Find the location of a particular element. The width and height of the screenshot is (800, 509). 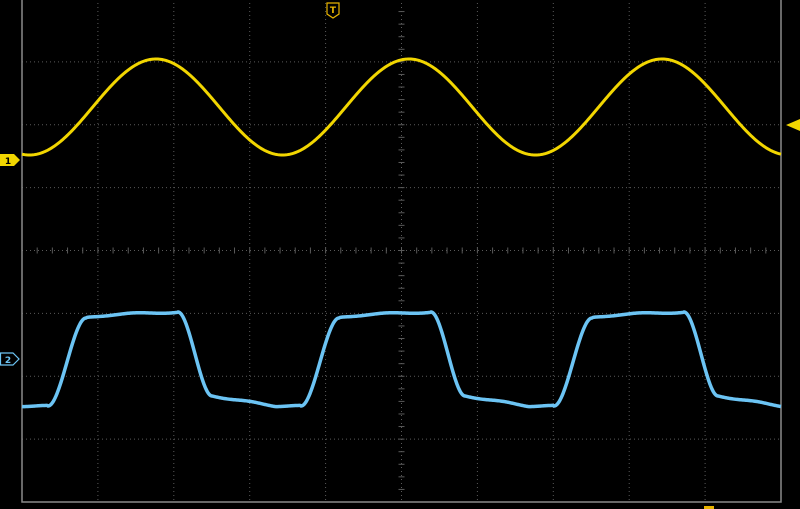

trigger-level-arrow-icon is located at coordinates (793, 125).